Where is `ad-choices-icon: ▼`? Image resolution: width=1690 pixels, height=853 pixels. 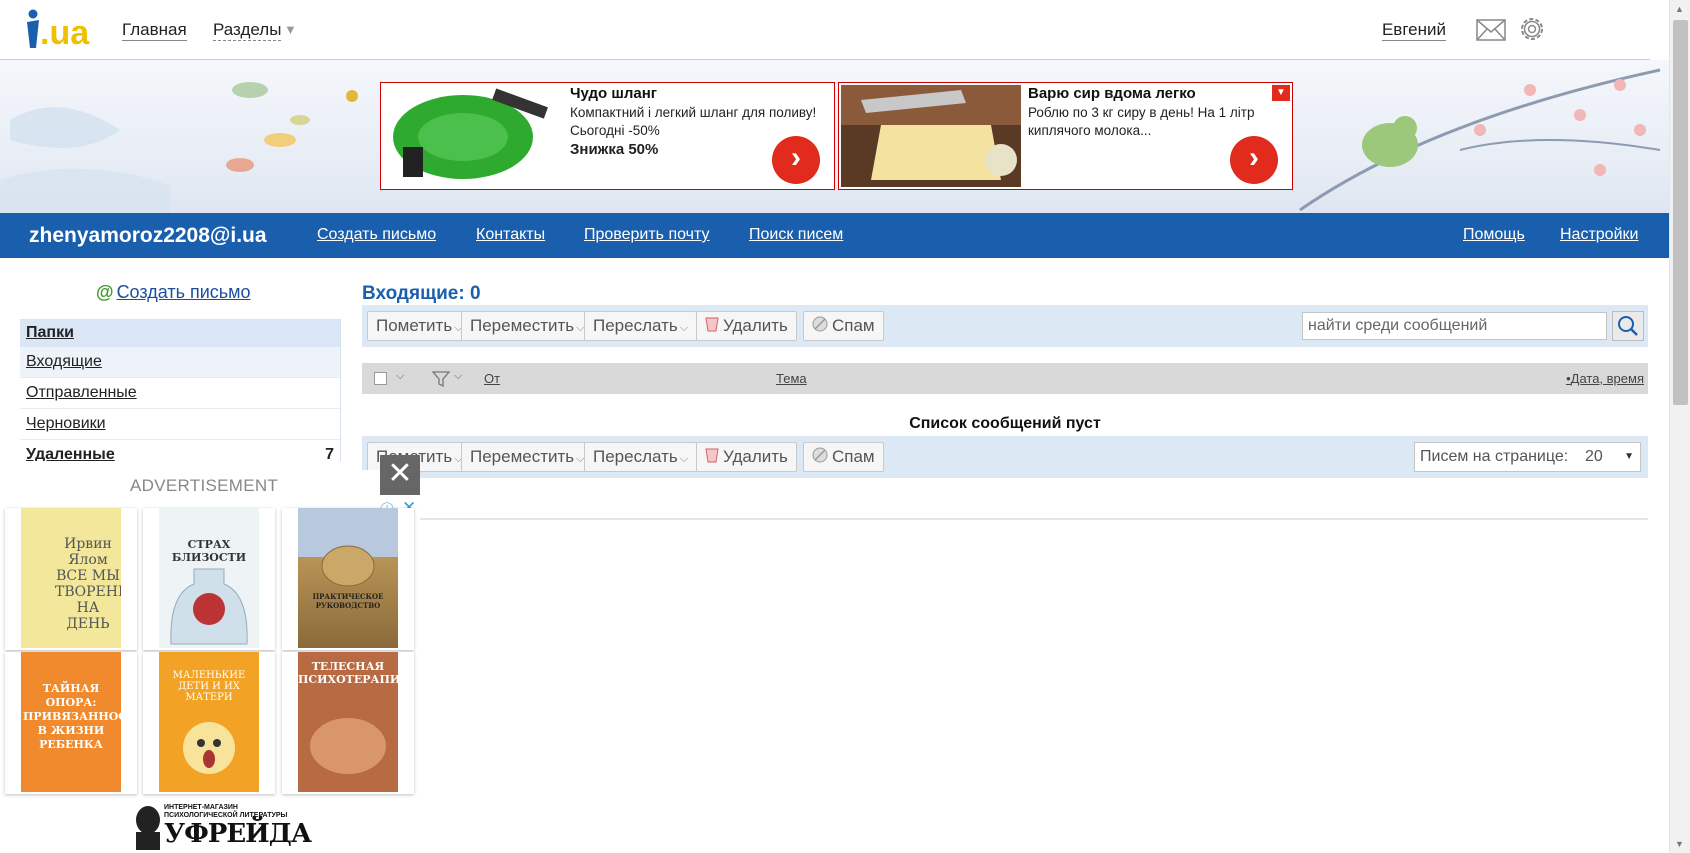
ad-choices-icon: ▼ is located at coordinates (1281, 93).